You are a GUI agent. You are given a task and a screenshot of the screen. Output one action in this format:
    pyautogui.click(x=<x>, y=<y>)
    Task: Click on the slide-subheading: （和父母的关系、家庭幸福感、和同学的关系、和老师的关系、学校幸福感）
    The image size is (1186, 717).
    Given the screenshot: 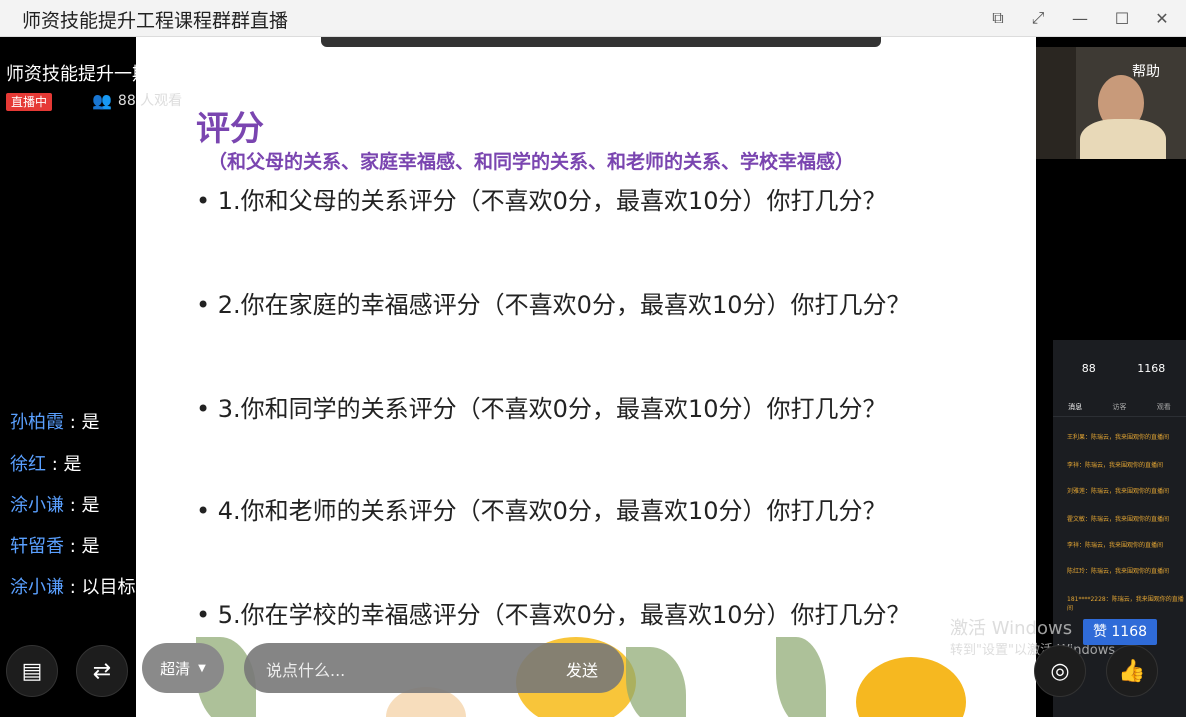 What is the action you would take?
    pyautogui.click(x=531, y=162)
    